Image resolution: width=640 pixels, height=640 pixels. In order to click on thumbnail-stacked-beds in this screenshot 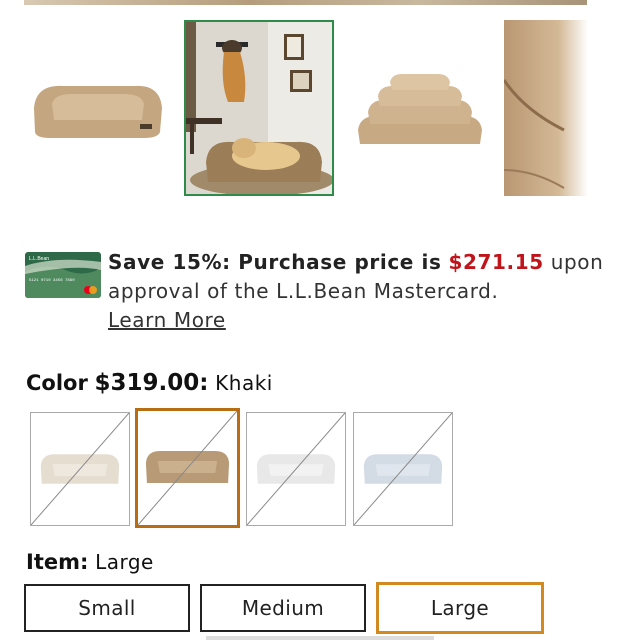, I will do `click(420, 108)`.